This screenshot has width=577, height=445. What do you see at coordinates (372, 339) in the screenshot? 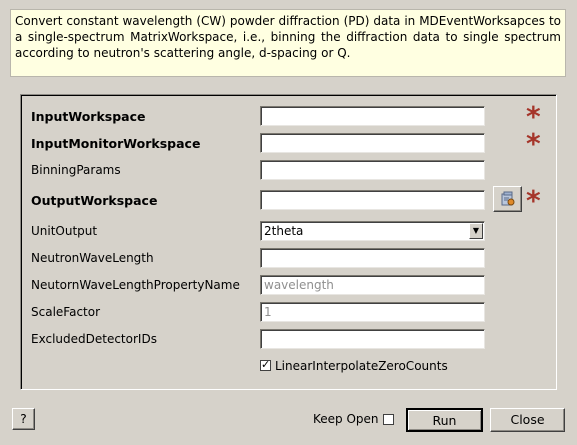
I see `excluded-detector-ids-field` at bounding box center [372, 339].